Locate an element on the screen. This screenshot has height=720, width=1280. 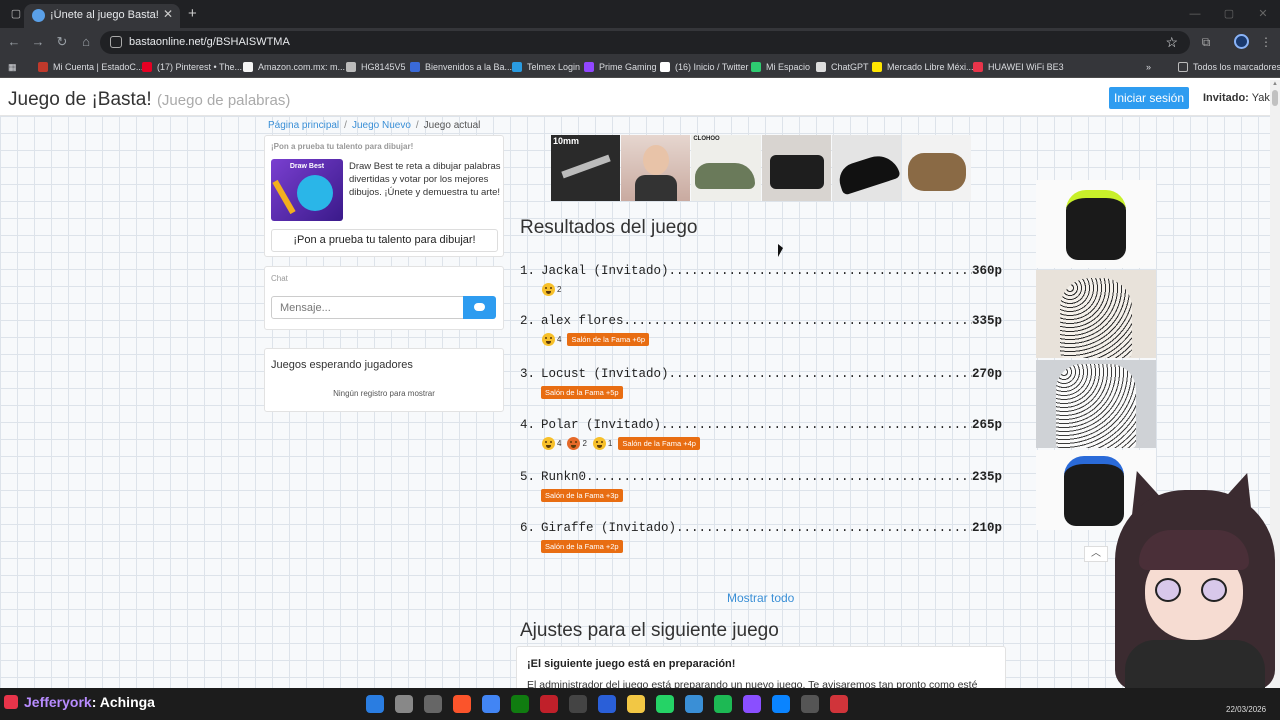
reaction-angry: 2 is located at coordinates (577, 443).